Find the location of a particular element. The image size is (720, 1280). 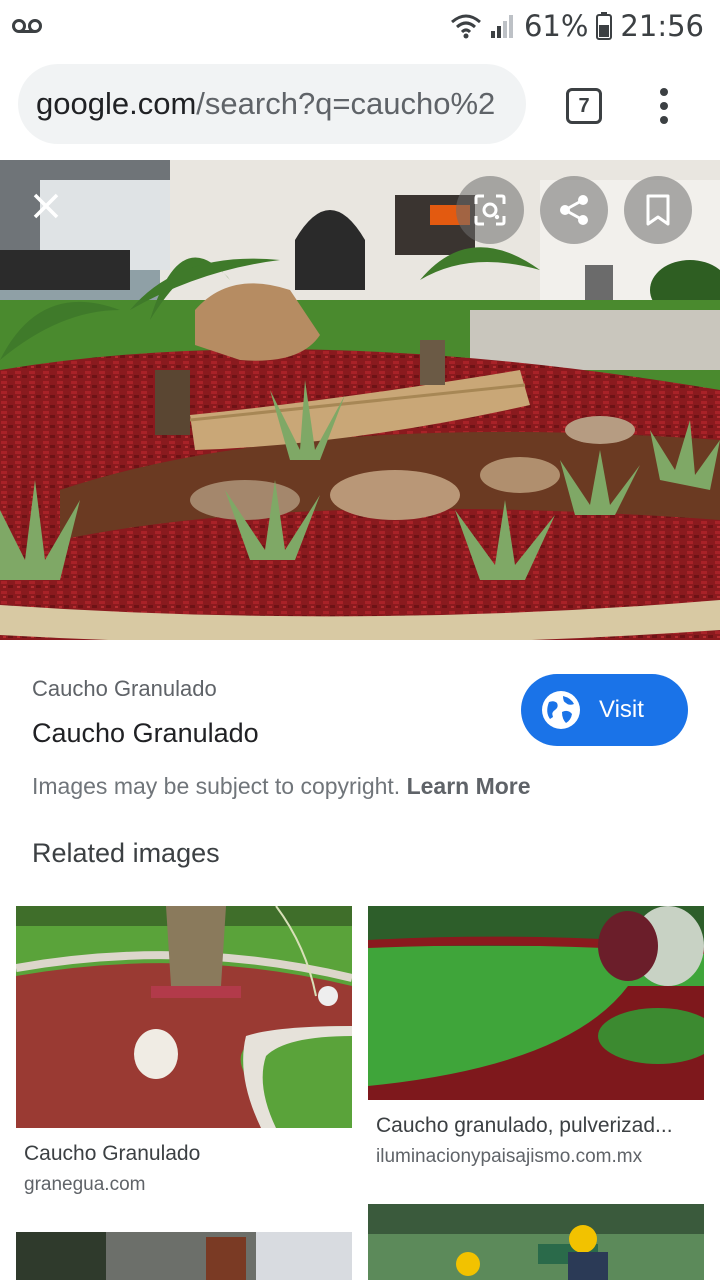

related-source: granegua.com is located at coordinates (85, 1184).